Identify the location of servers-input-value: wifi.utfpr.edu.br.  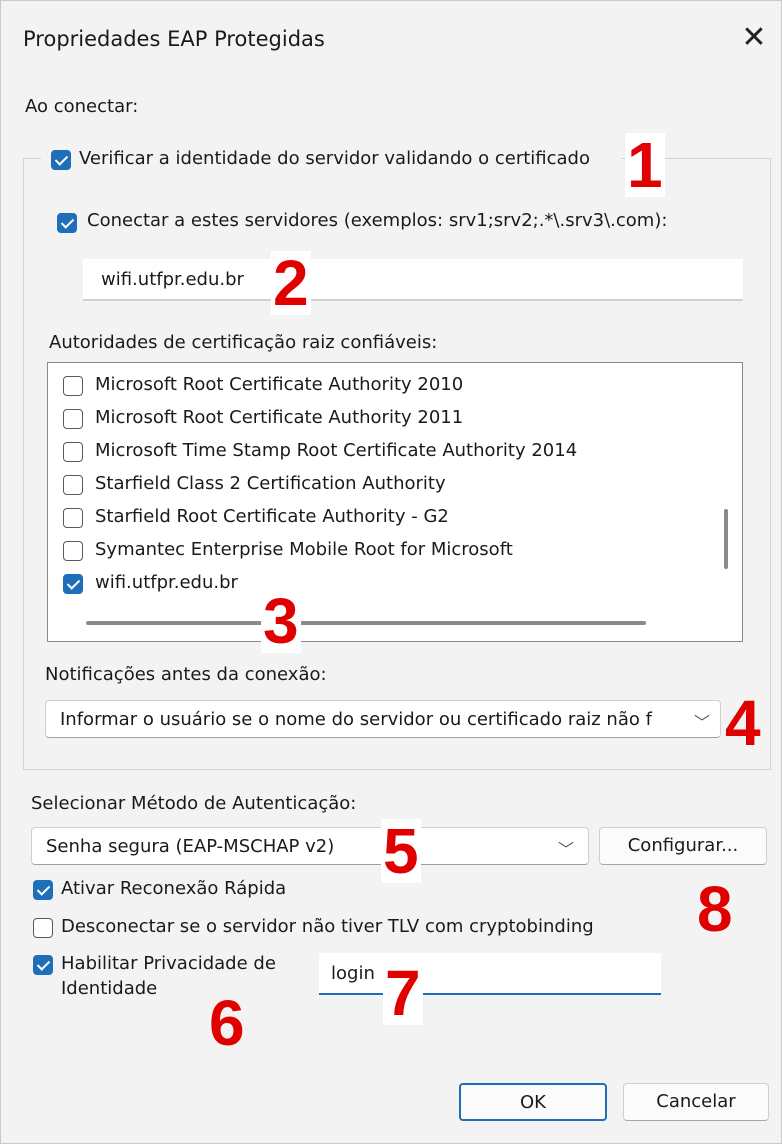
(172, 279).